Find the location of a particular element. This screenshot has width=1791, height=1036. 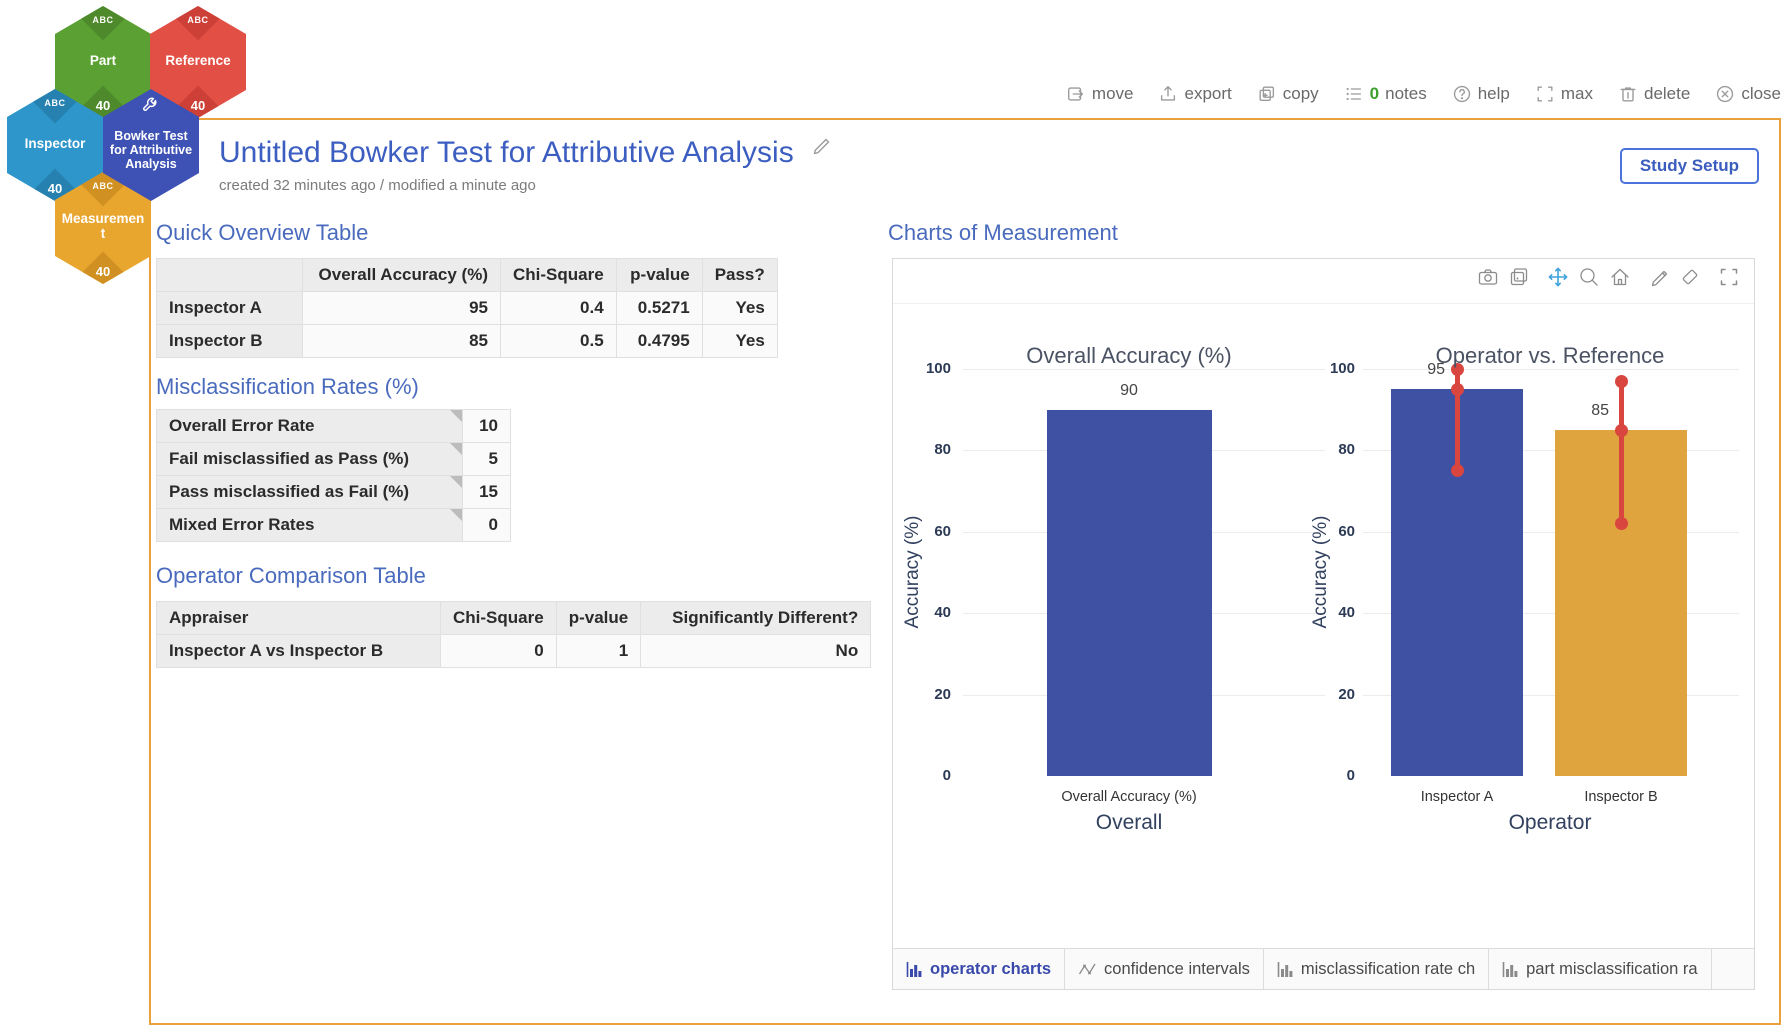

toolbar-close-button: close is located at coordinates (1748, 94).